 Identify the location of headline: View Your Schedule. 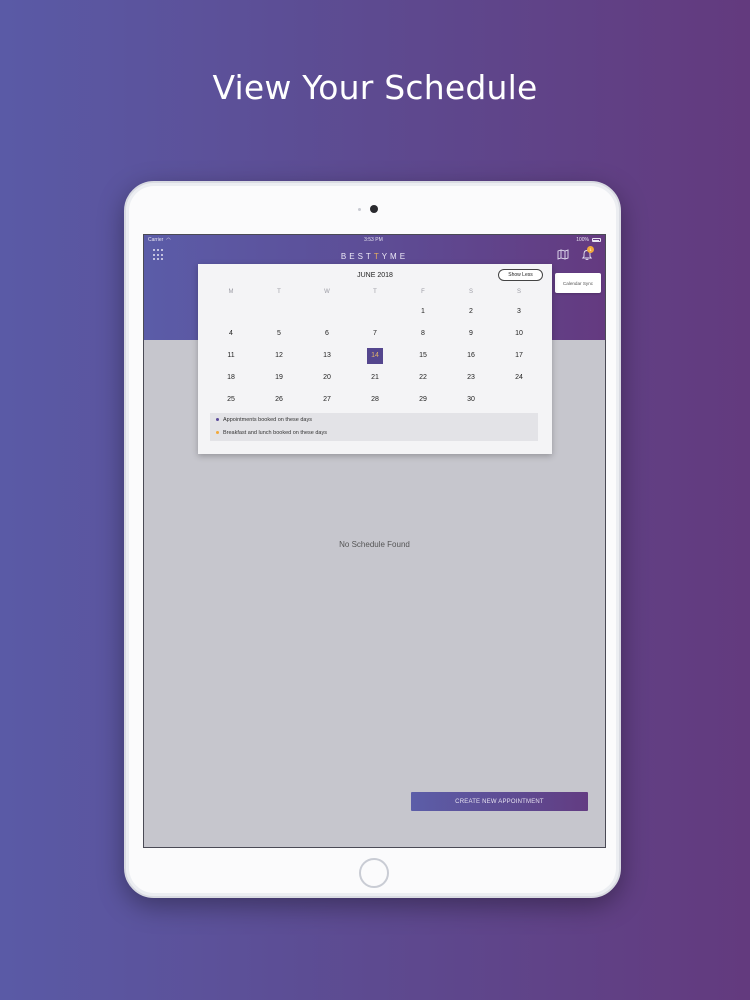
(375, 87).